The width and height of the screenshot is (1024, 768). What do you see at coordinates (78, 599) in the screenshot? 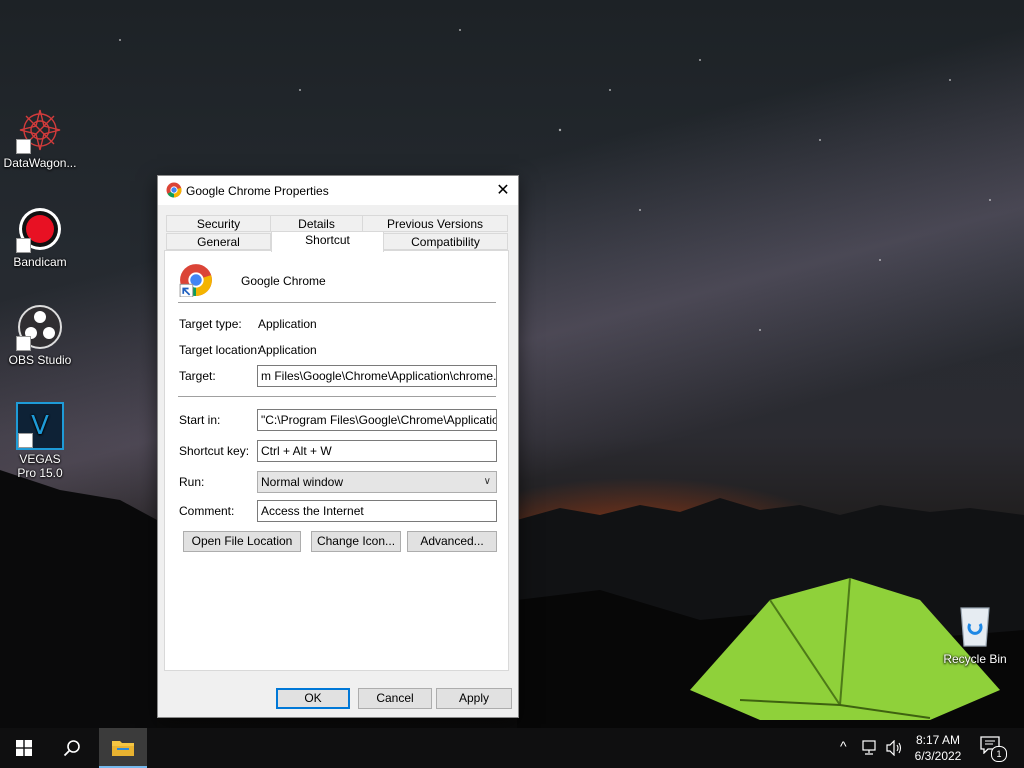
I see `left-mountain` at bounding box center [78, 599].